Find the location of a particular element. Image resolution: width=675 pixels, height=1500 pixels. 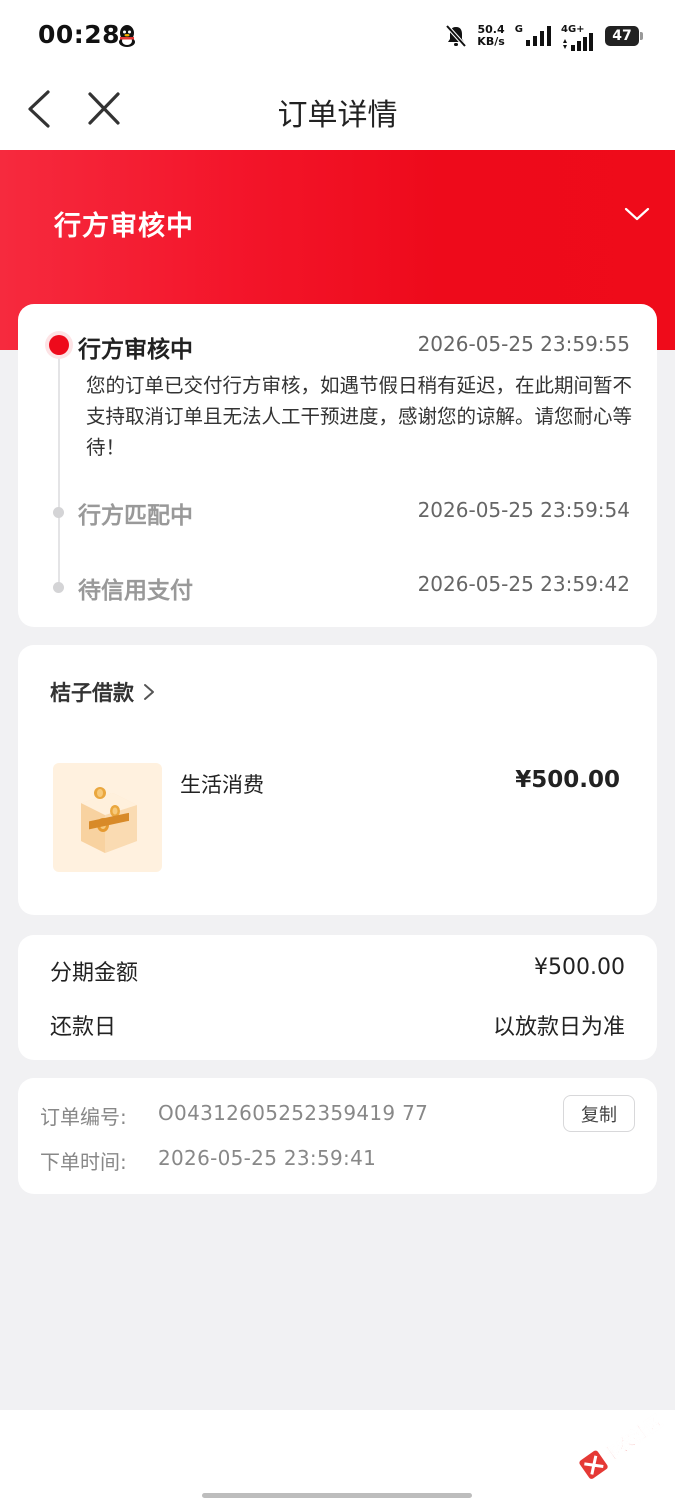

coin-box-icon is located at coordinates (109, 820).